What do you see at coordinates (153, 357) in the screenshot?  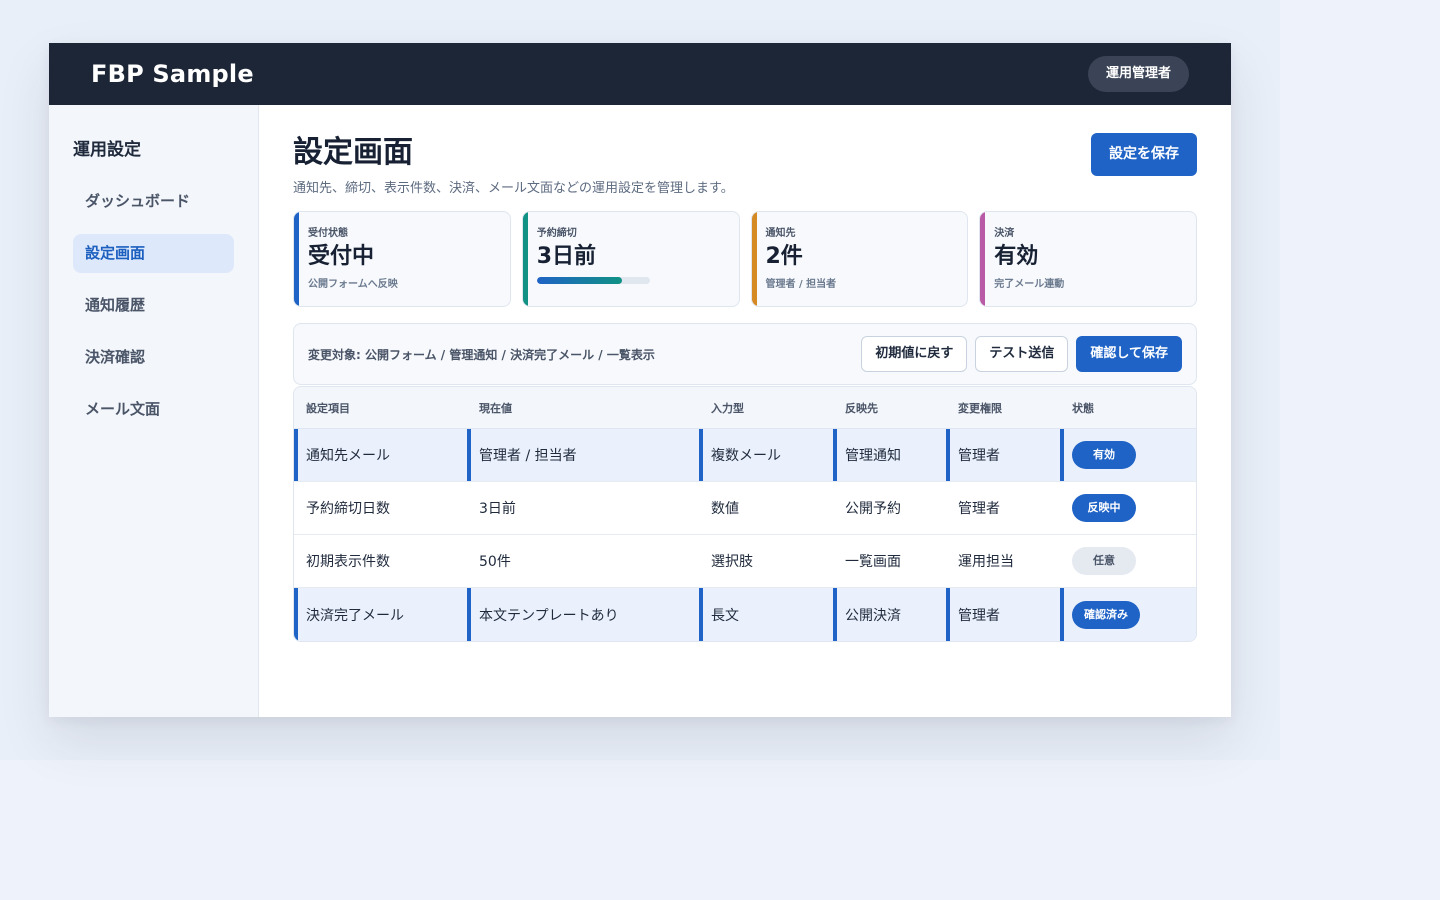 I see `sidebar-item-payment-check: 決済確認` at bounding box center [153, 357].